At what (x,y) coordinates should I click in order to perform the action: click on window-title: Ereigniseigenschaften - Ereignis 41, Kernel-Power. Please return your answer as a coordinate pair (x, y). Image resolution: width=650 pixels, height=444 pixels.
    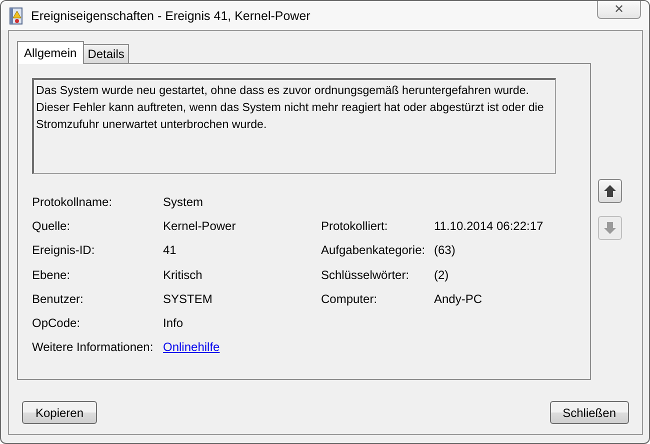
    Looking at the image, I should click on (170, 15).